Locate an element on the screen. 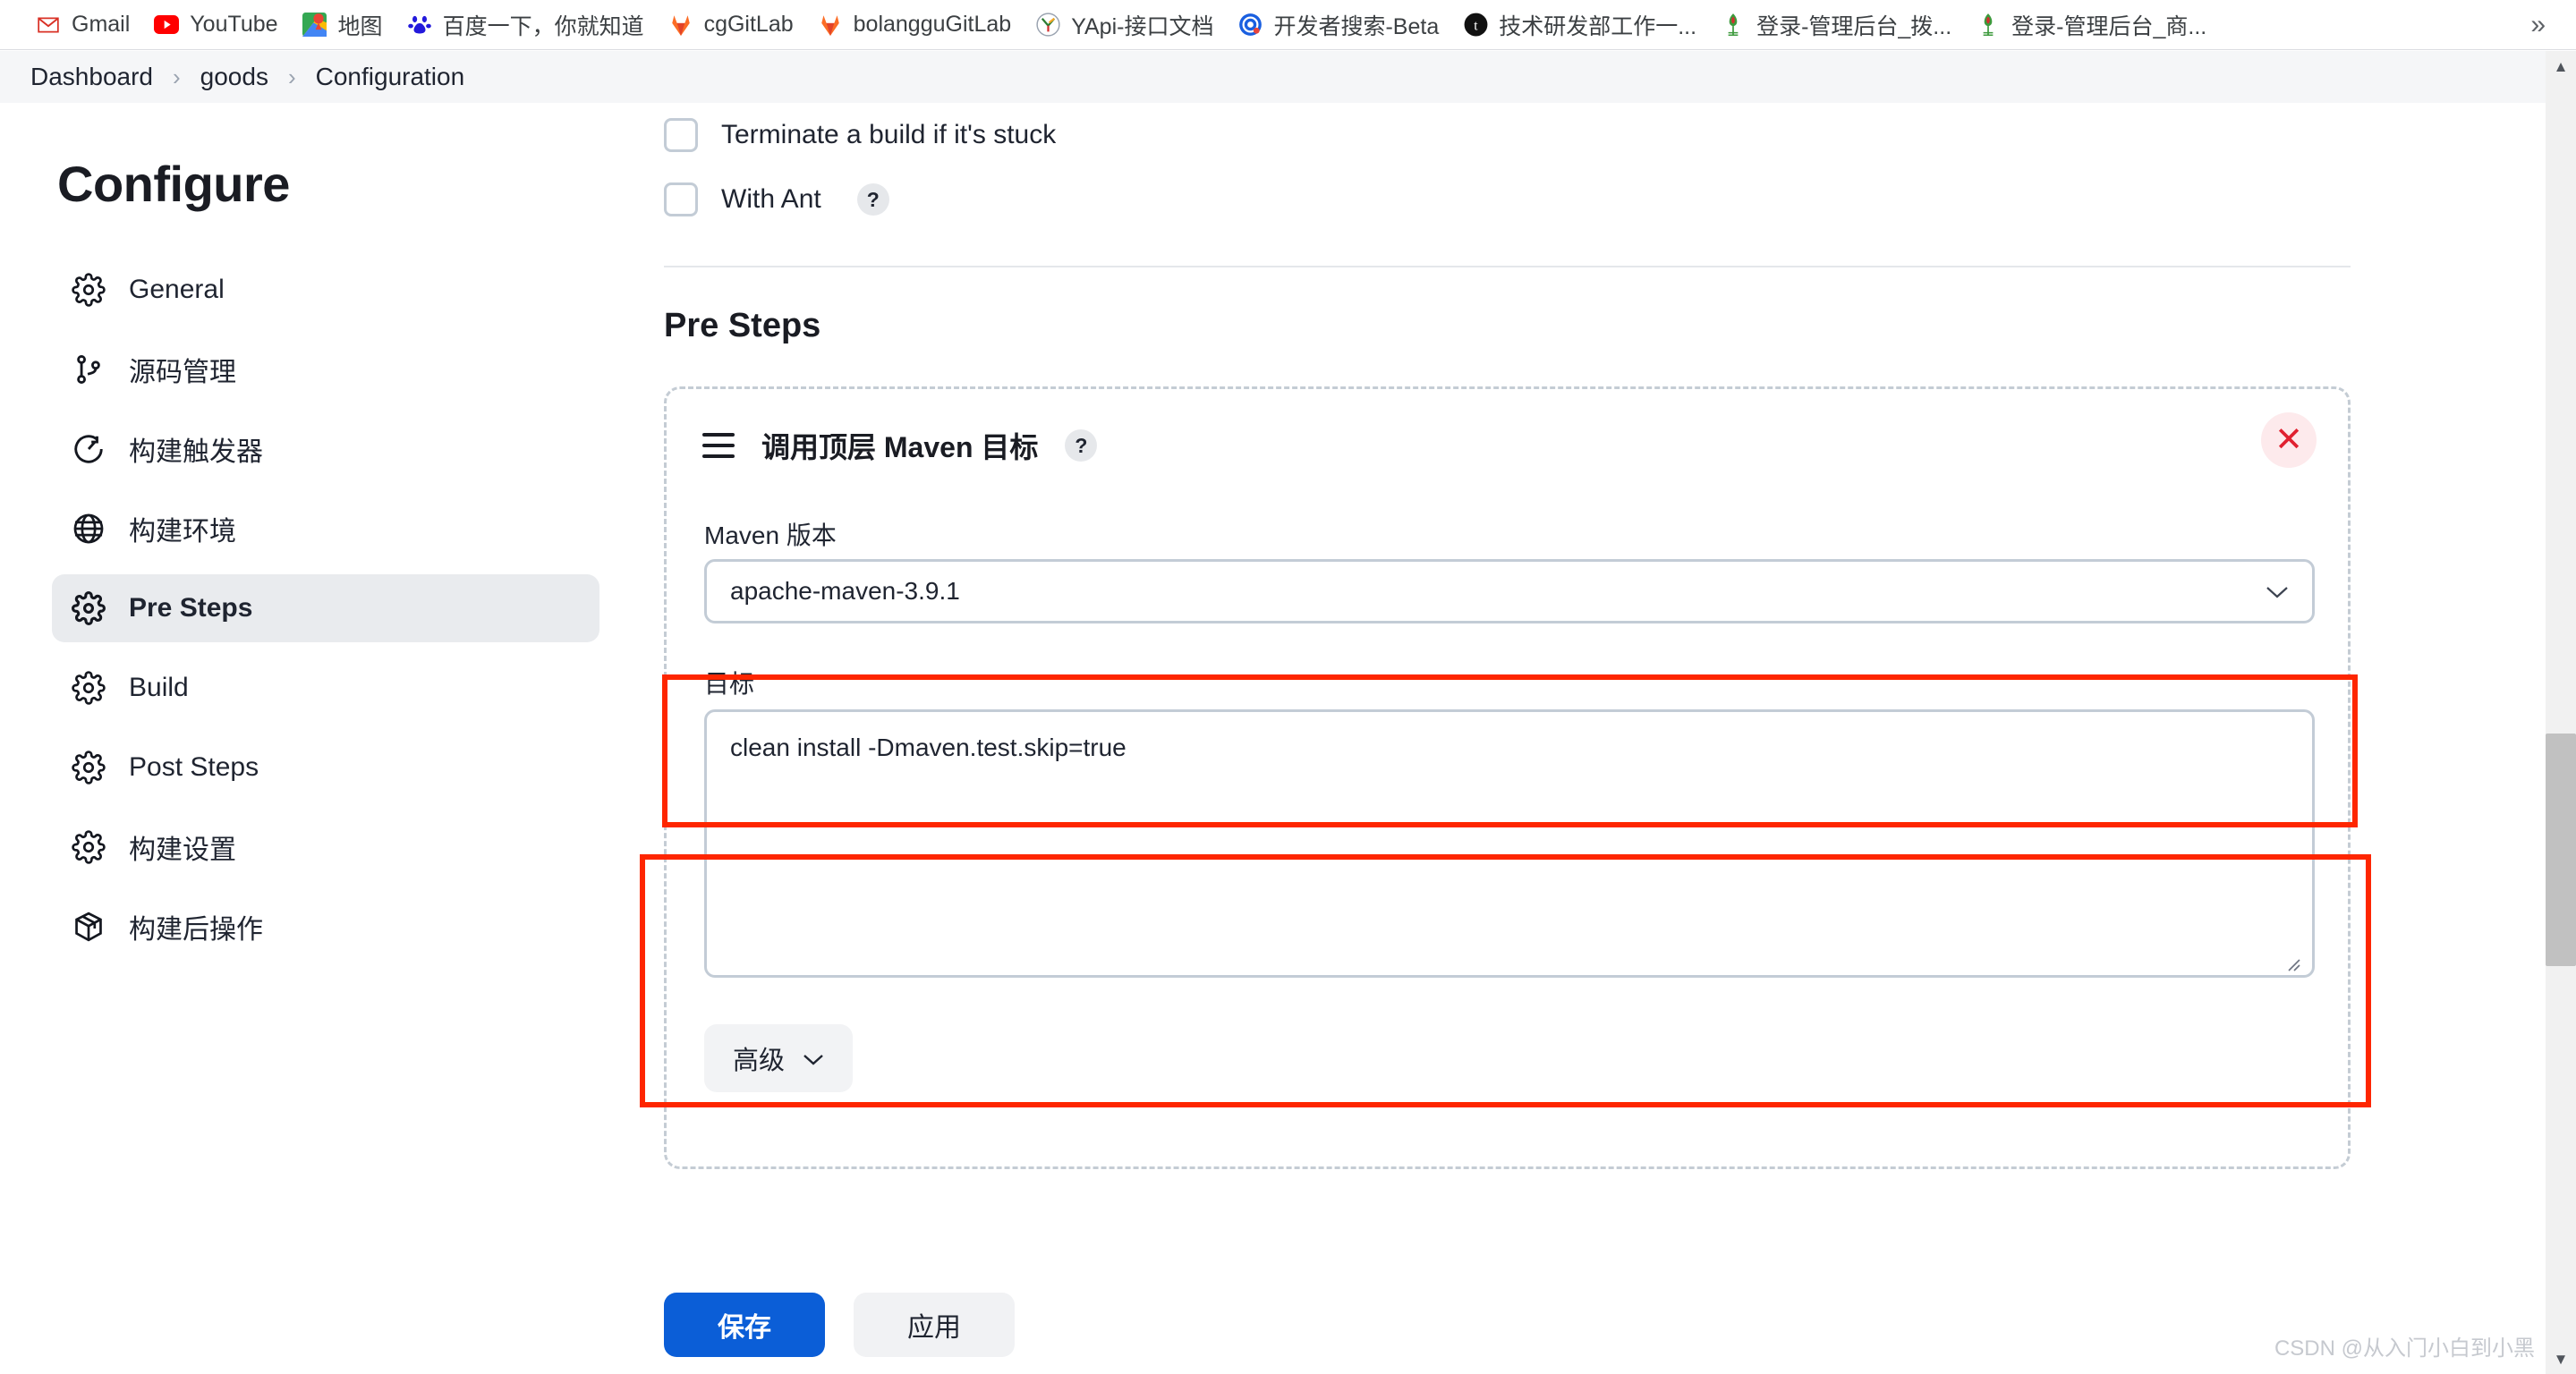 The height and width of the screenshot is (1374, 2576). checkbox-row-terminate-stuck-build: Terminate a build if it's stuck is located at coordinates (1578, 135).